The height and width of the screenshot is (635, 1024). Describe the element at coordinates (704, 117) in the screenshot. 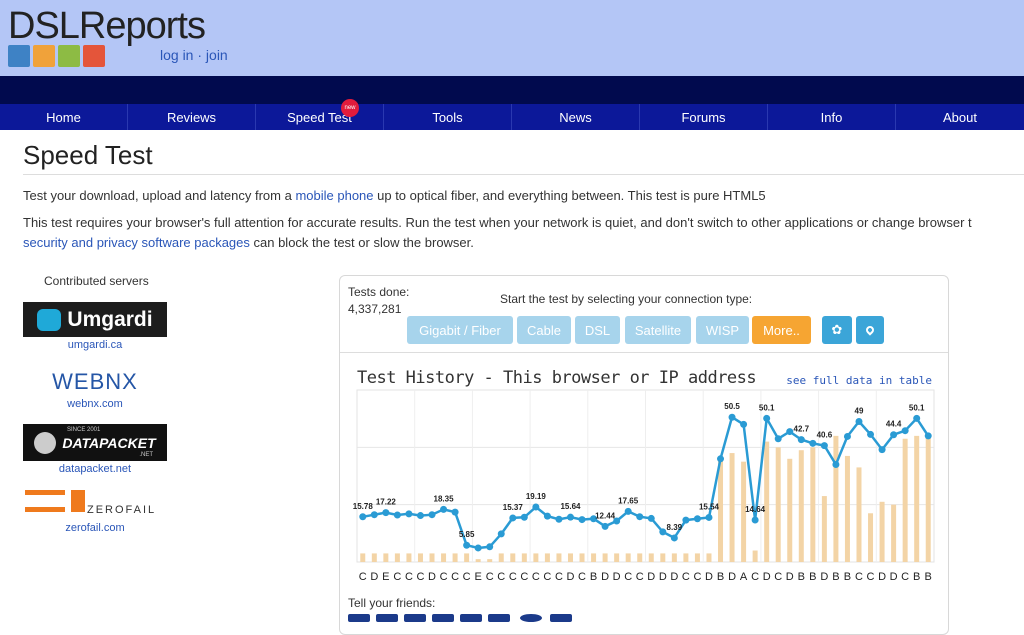

I see `nav-forums: Forums` at that location.